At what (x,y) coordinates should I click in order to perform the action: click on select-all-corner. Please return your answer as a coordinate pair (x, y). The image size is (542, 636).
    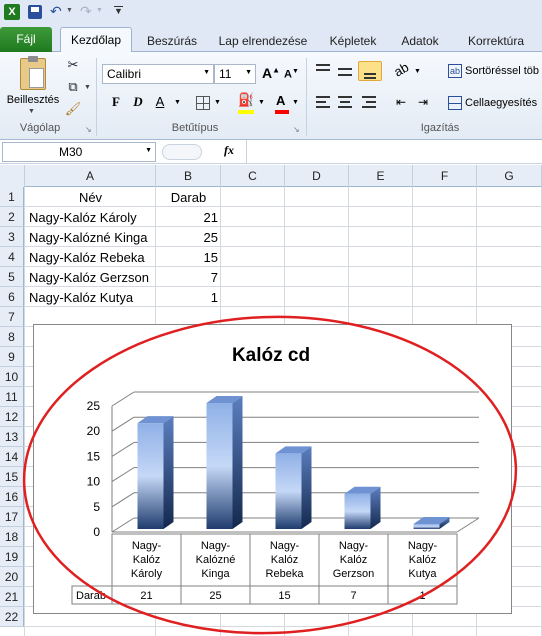
    Looking at the image, I should click on (12, 176).